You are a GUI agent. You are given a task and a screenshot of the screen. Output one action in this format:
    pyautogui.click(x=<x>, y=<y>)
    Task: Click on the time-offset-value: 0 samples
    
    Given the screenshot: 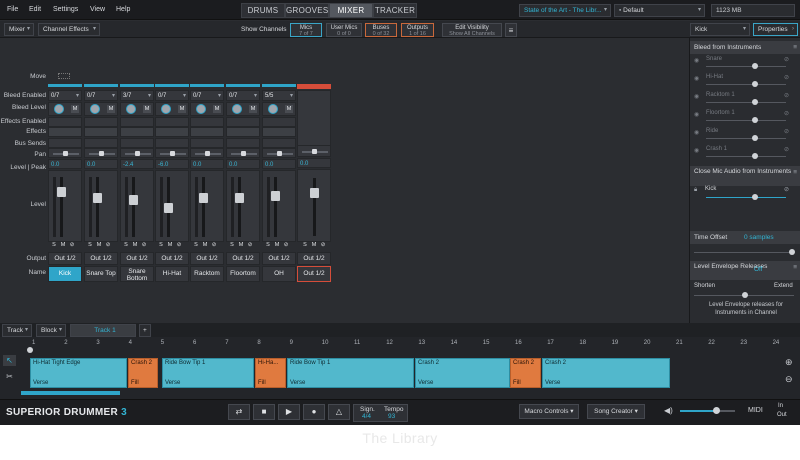 What is the action you would take?
    pyautogui.click(x=759, y=237)
    